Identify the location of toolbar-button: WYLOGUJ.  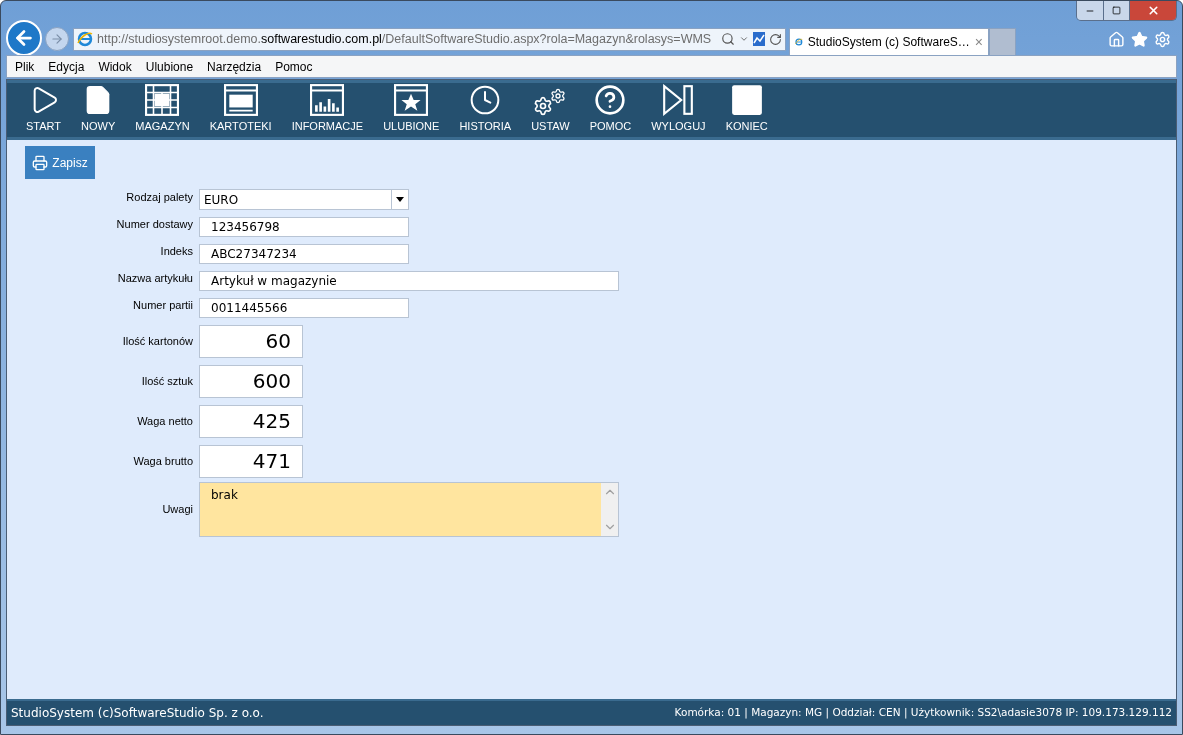
(678, 110).